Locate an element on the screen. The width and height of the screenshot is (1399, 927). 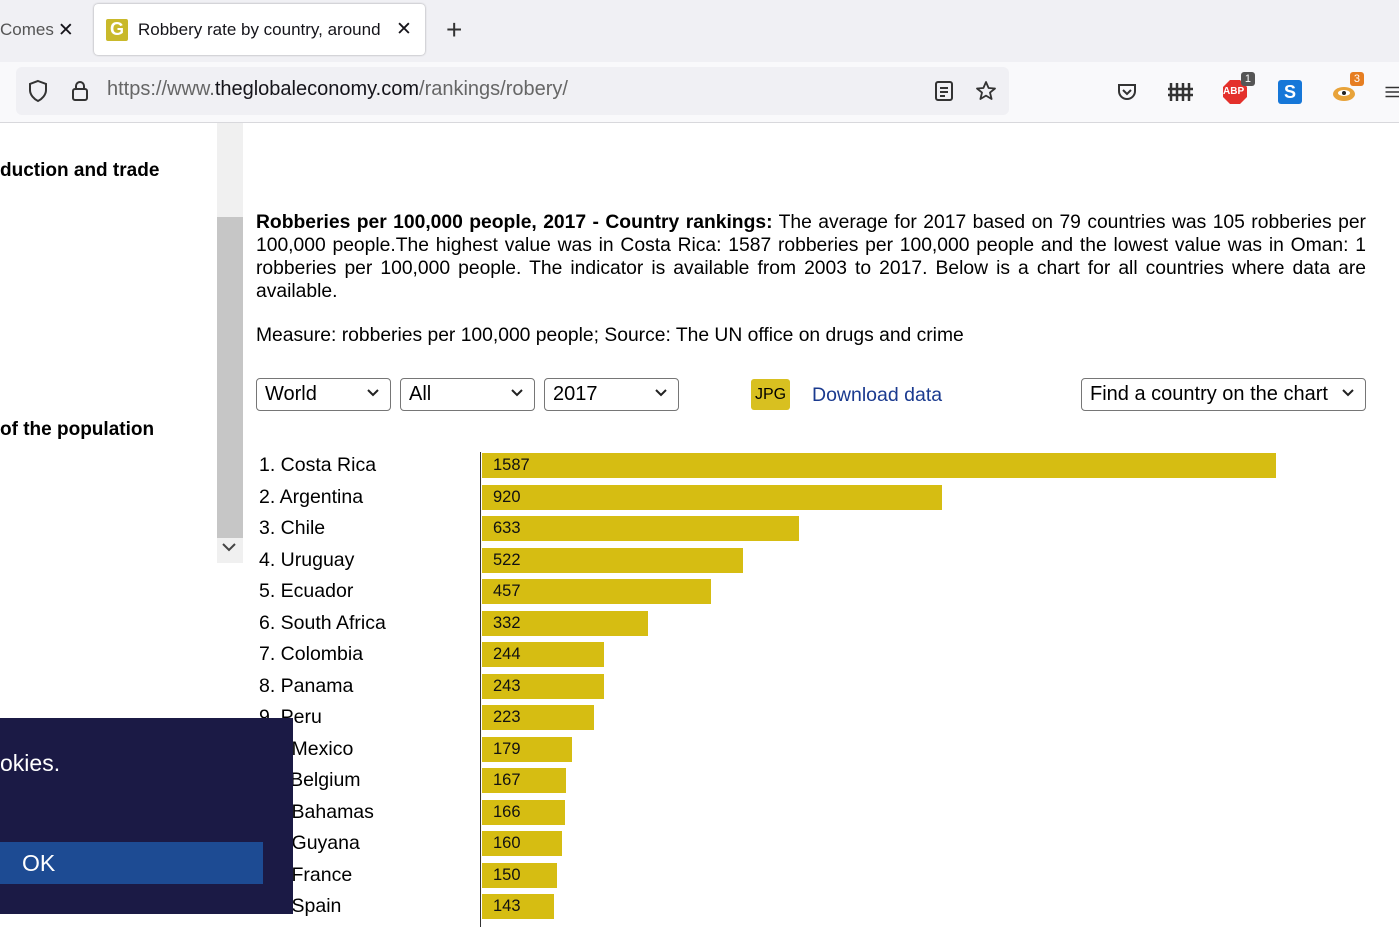
year-select: 2017 is located at coordinates (611, 394).